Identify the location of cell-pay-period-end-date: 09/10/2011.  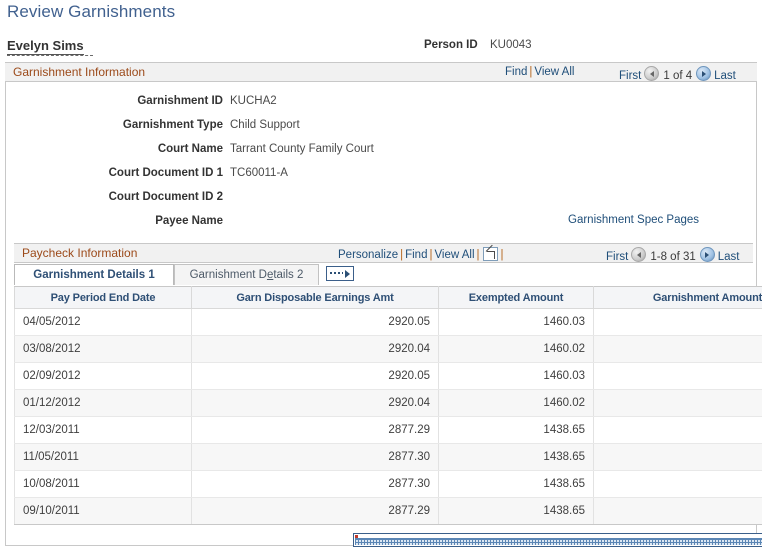
(103, 511).